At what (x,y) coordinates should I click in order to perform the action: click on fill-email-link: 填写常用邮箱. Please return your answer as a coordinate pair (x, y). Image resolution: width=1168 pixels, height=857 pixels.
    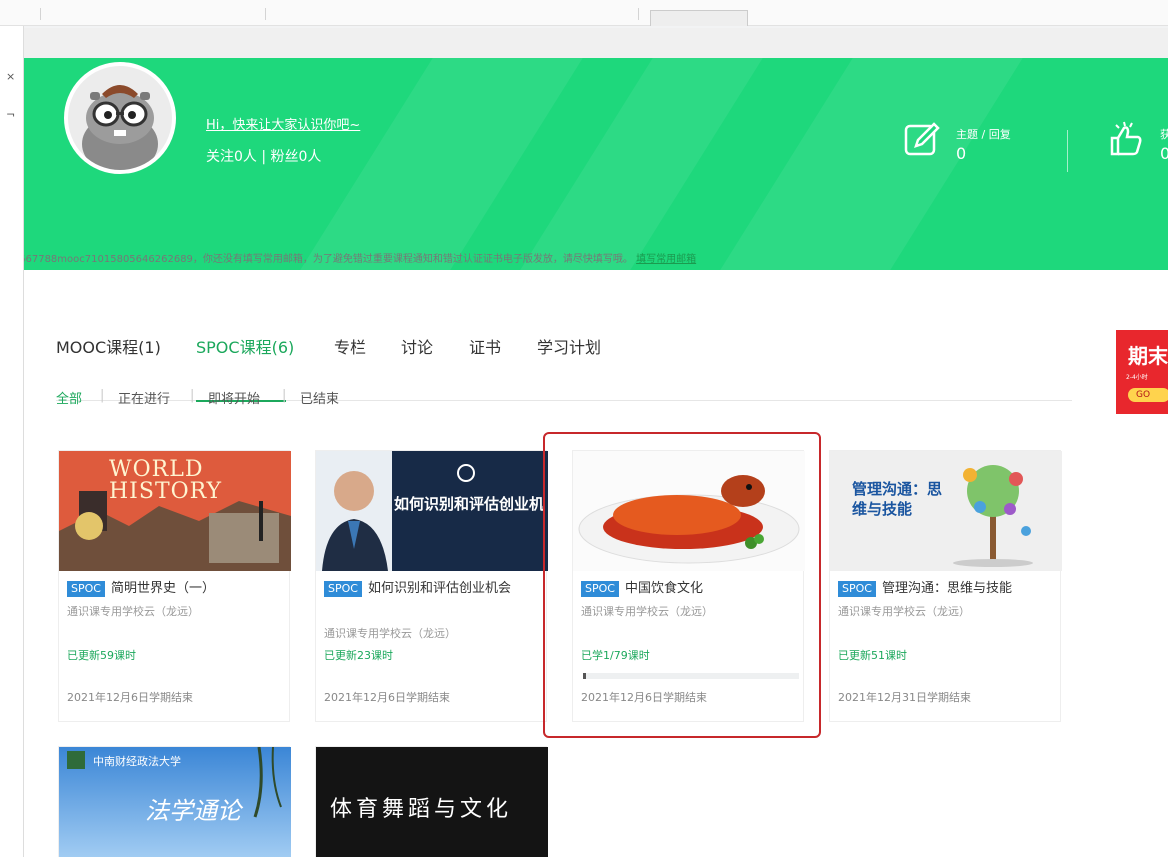
    Looking at the image, I should click on (666, 259).